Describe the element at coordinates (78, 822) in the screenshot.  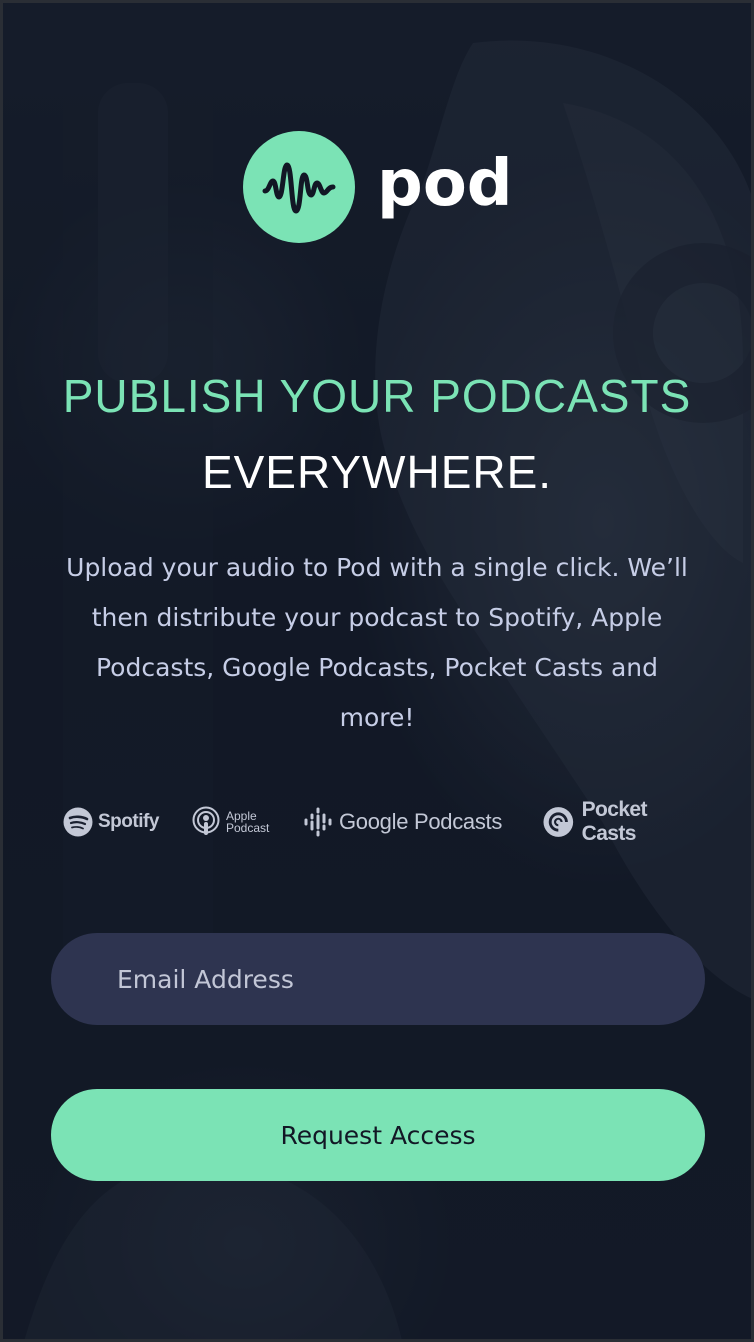
I see `spotify-icon` at that location.